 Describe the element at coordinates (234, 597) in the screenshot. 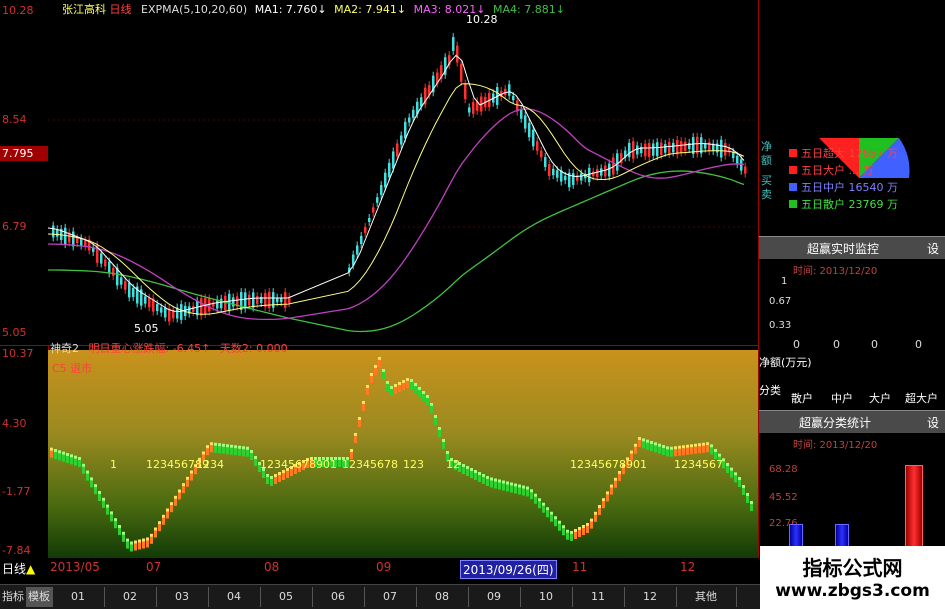

I see `tab-04: 04` at that location.